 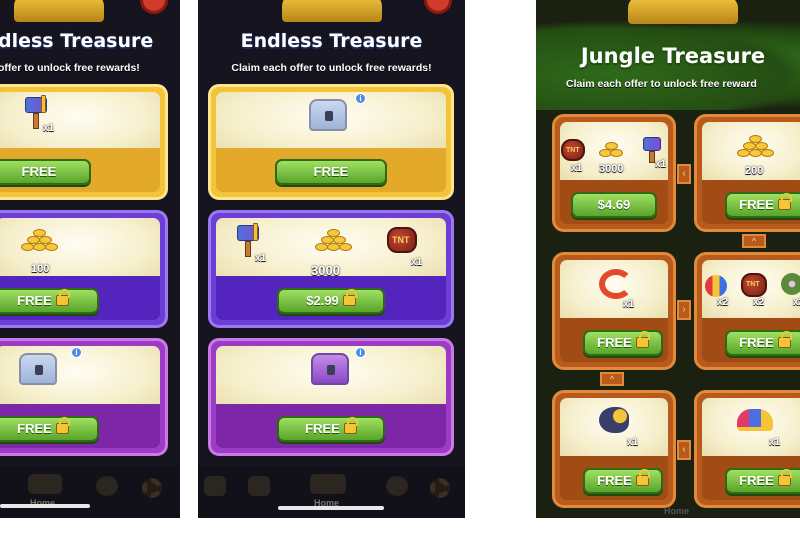 What do you see at coordinates (755, 420) in the screenshot?
I see `jester-hat-icon` at bounding box center [755, 420].